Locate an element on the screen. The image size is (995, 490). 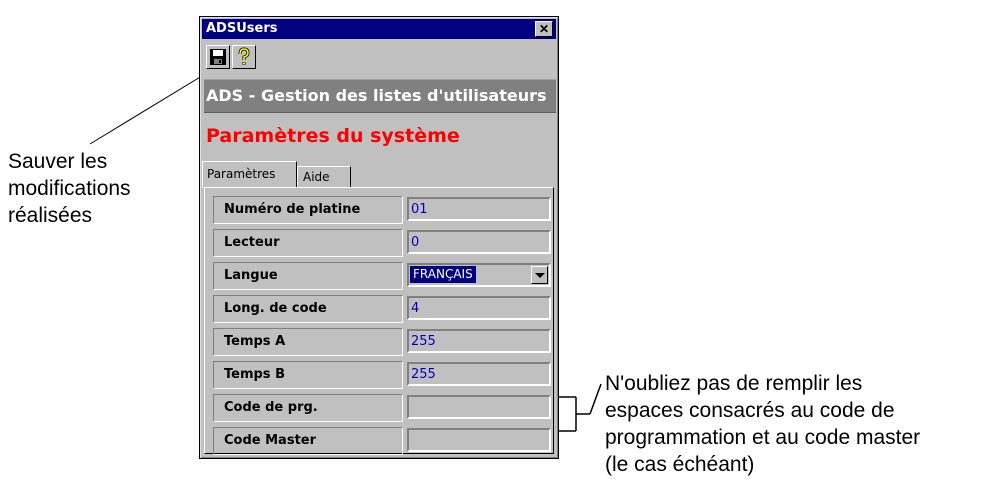
field-label: Temps B is located at coordinates (308, 375).